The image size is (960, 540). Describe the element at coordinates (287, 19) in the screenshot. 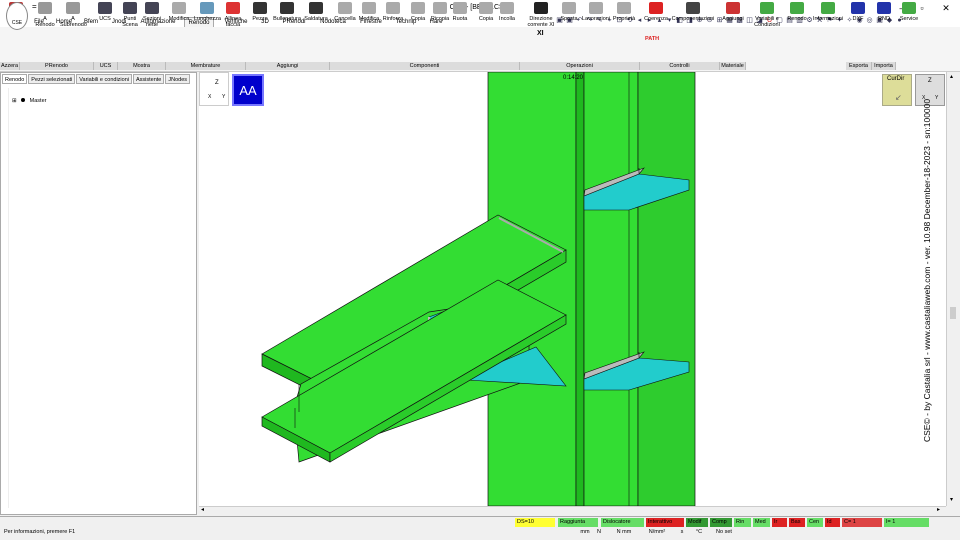

I see `ribbon-button-label: Bullonatura` at that location.